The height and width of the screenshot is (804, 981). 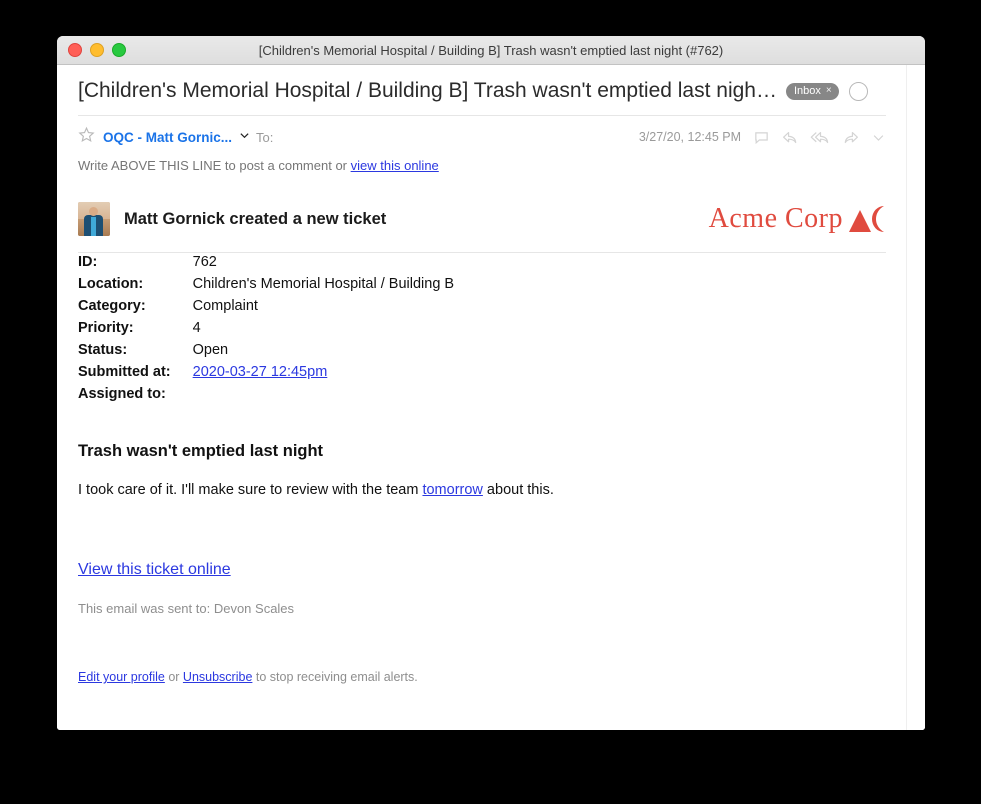 I want to click on brand-name: Acme Corp, so click(x=775, y=218).